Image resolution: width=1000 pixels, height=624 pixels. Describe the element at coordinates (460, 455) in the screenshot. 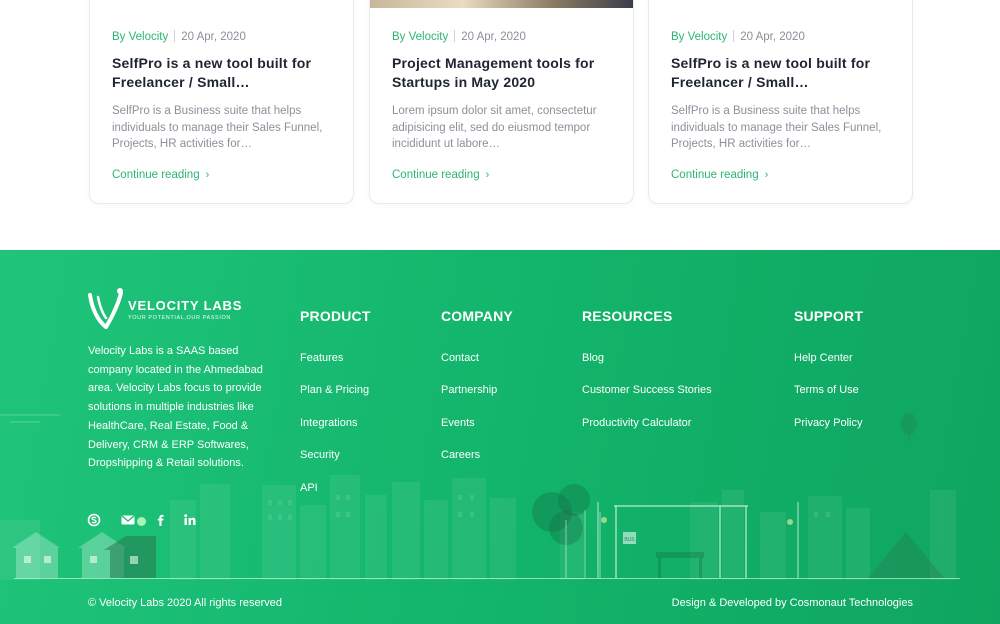

I see `footer-link-careers: Careers` at that location.